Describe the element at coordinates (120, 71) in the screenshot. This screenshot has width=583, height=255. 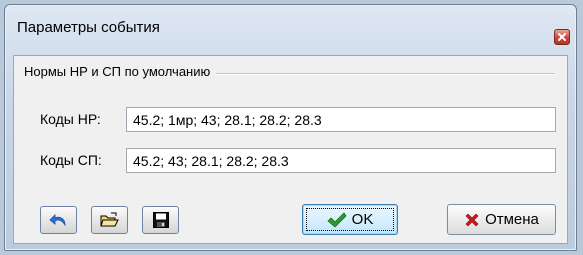
I see `group-title: Нормы НР и СП по умолчанию` at that location.